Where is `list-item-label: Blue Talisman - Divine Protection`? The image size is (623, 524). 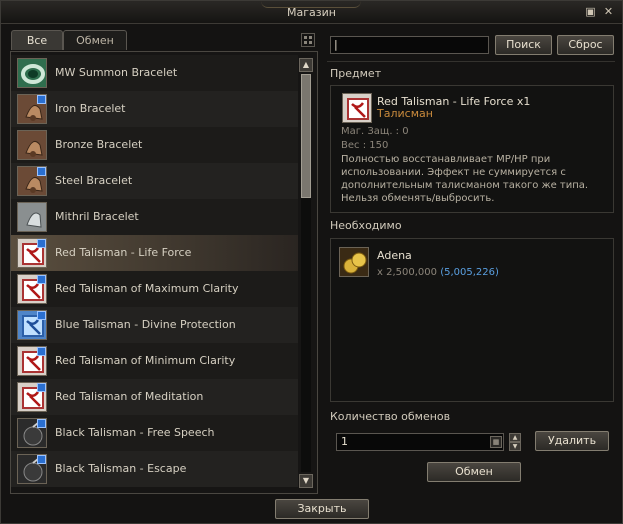 list-item-label: Blue Talisman - Divine Protection is located at coordinates (145, 324).